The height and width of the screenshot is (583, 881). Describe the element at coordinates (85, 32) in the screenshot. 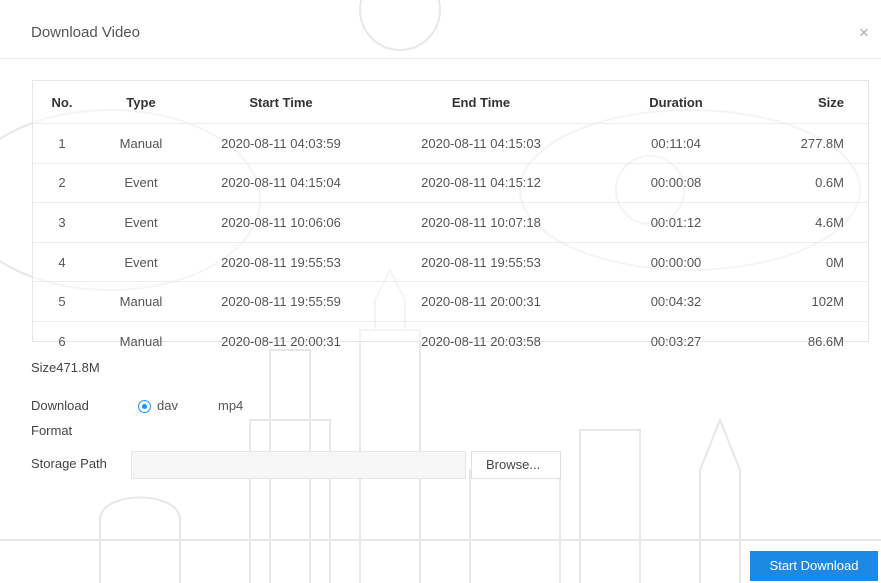

I see `dialog-title: Download Video` at that location.